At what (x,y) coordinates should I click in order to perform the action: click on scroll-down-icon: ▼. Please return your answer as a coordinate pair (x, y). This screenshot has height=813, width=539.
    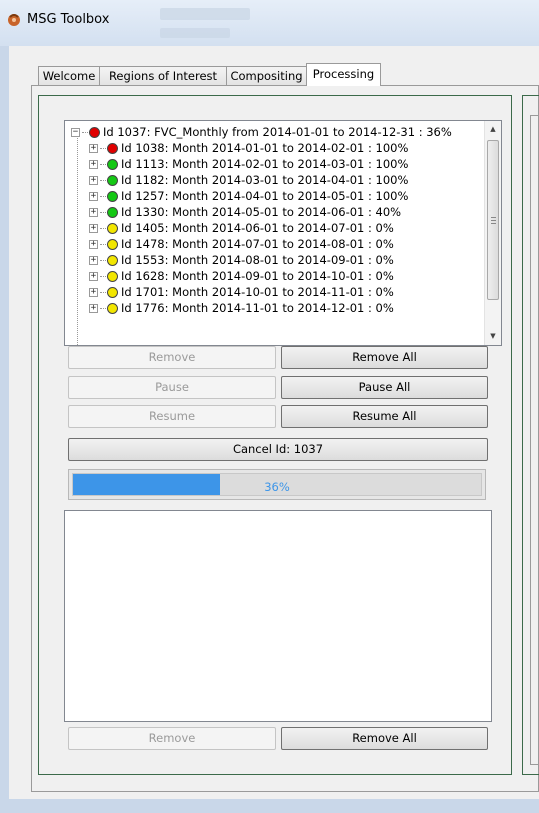
    Looking at the image, I should click on (493, 336).